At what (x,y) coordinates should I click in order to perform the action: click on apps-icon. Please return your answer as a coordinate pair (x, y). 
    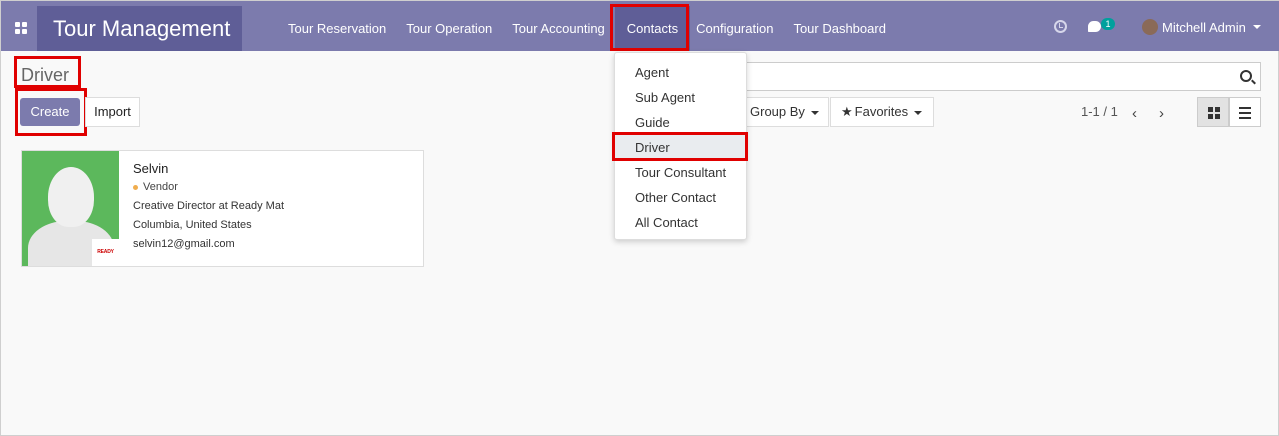
    Looking at the image, I should click on (21, 28).